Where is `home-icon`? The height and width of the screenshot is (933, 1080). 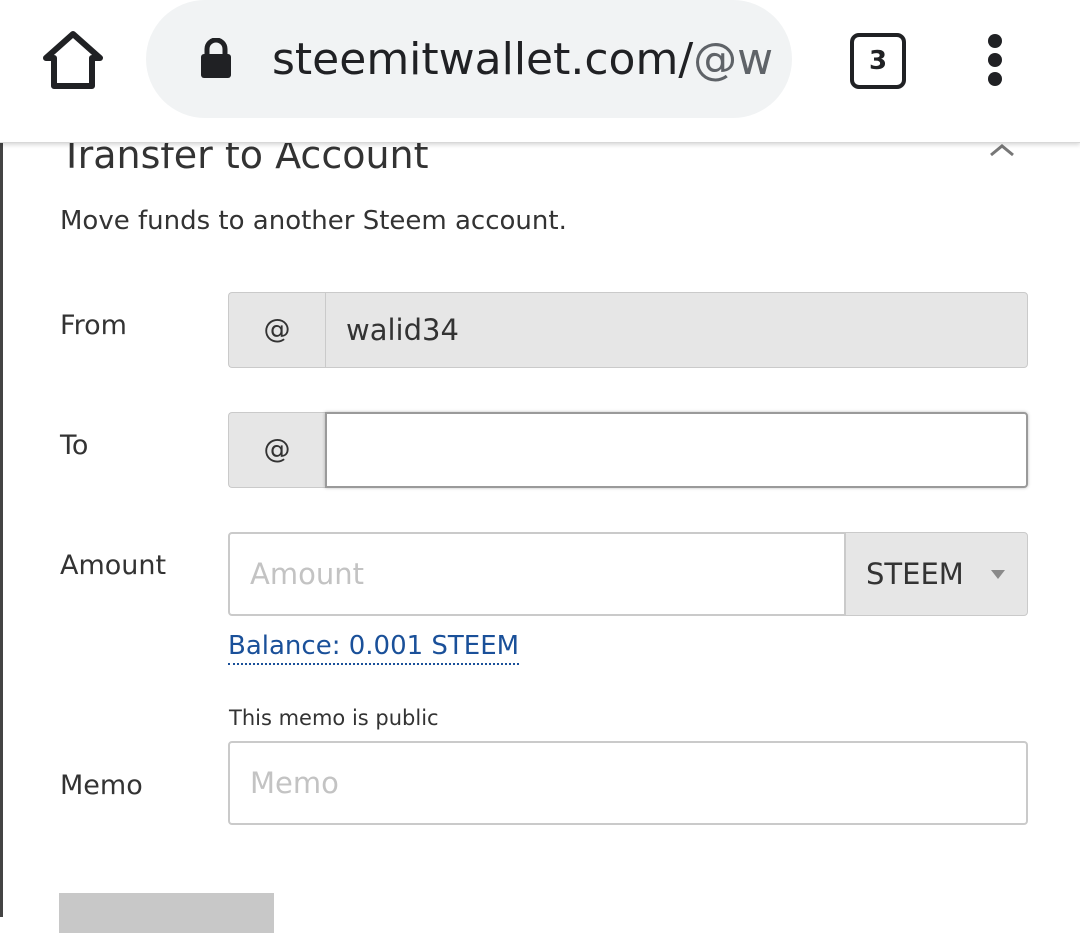 home-icon is located at coordinates (73, 60).